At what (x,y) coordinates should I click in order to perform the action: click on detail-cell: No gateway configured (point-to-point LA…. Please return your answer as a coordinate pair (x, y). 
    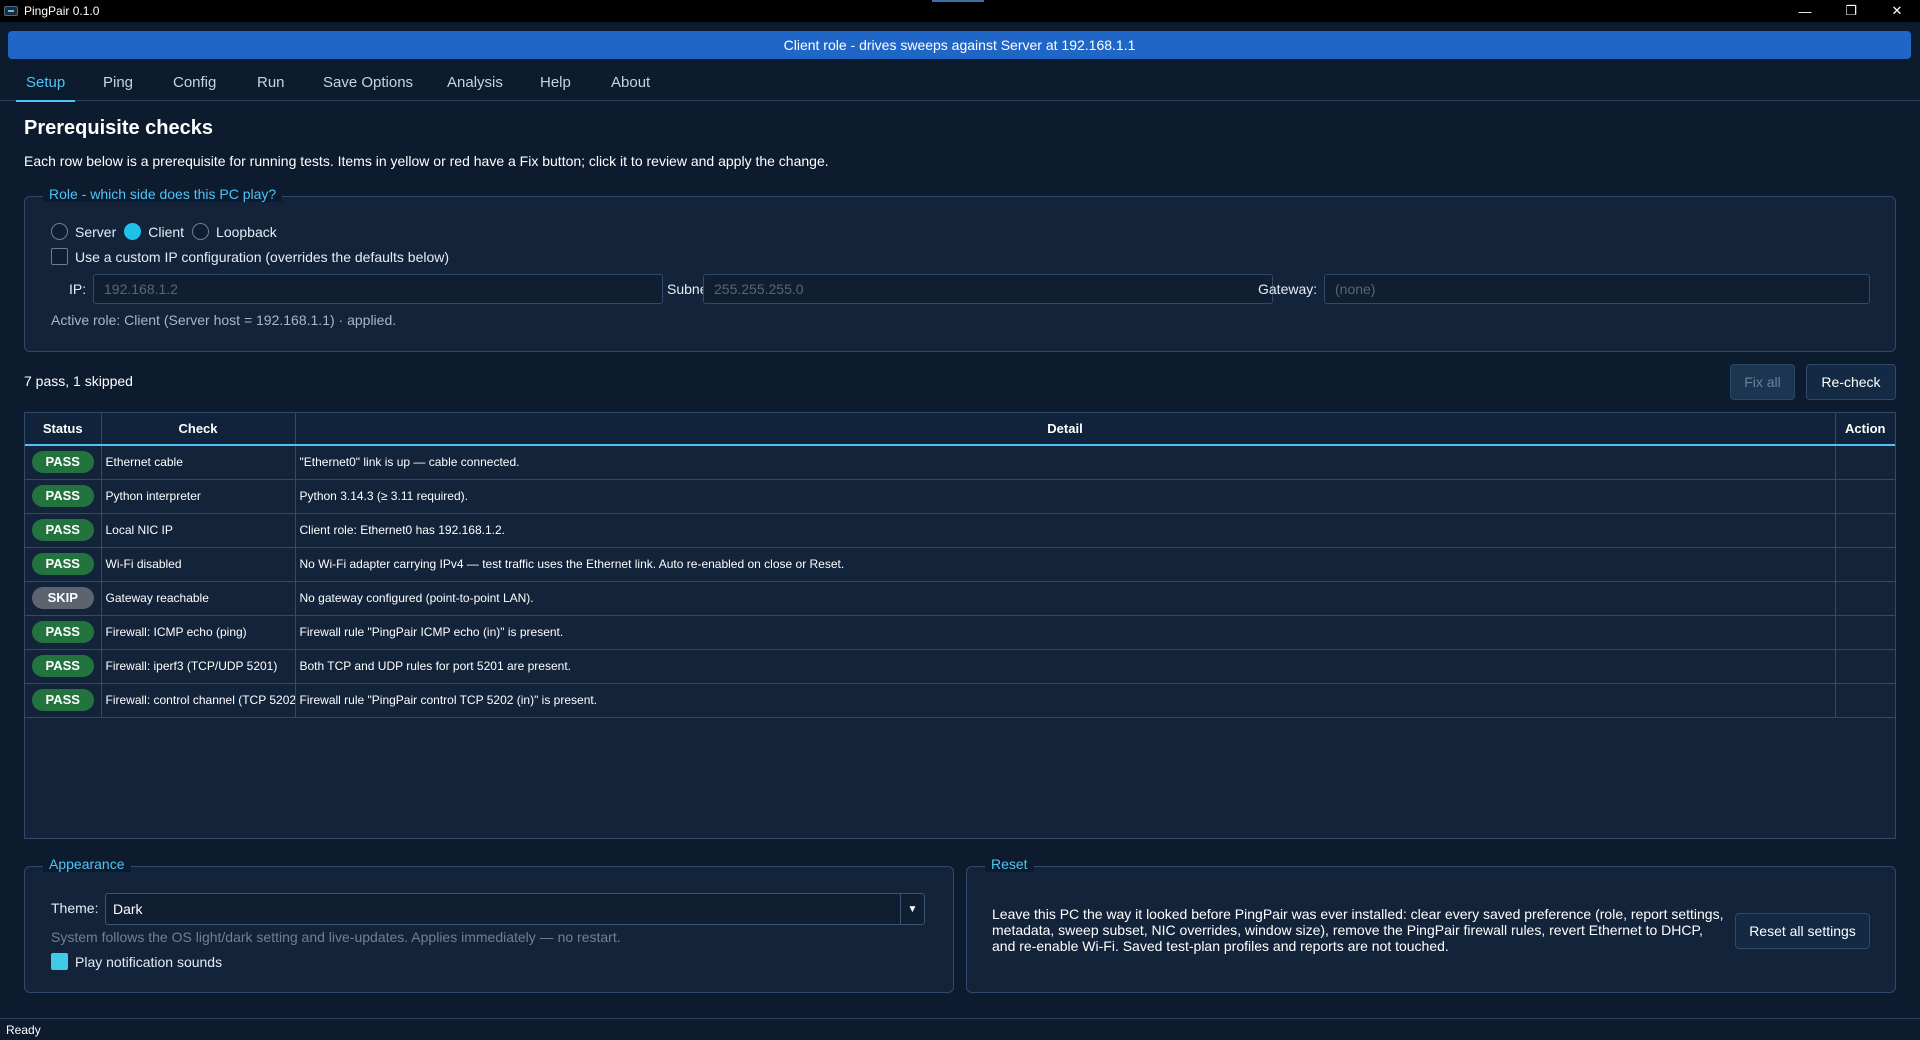
    Looking at the image, I should click on (1065, 598).